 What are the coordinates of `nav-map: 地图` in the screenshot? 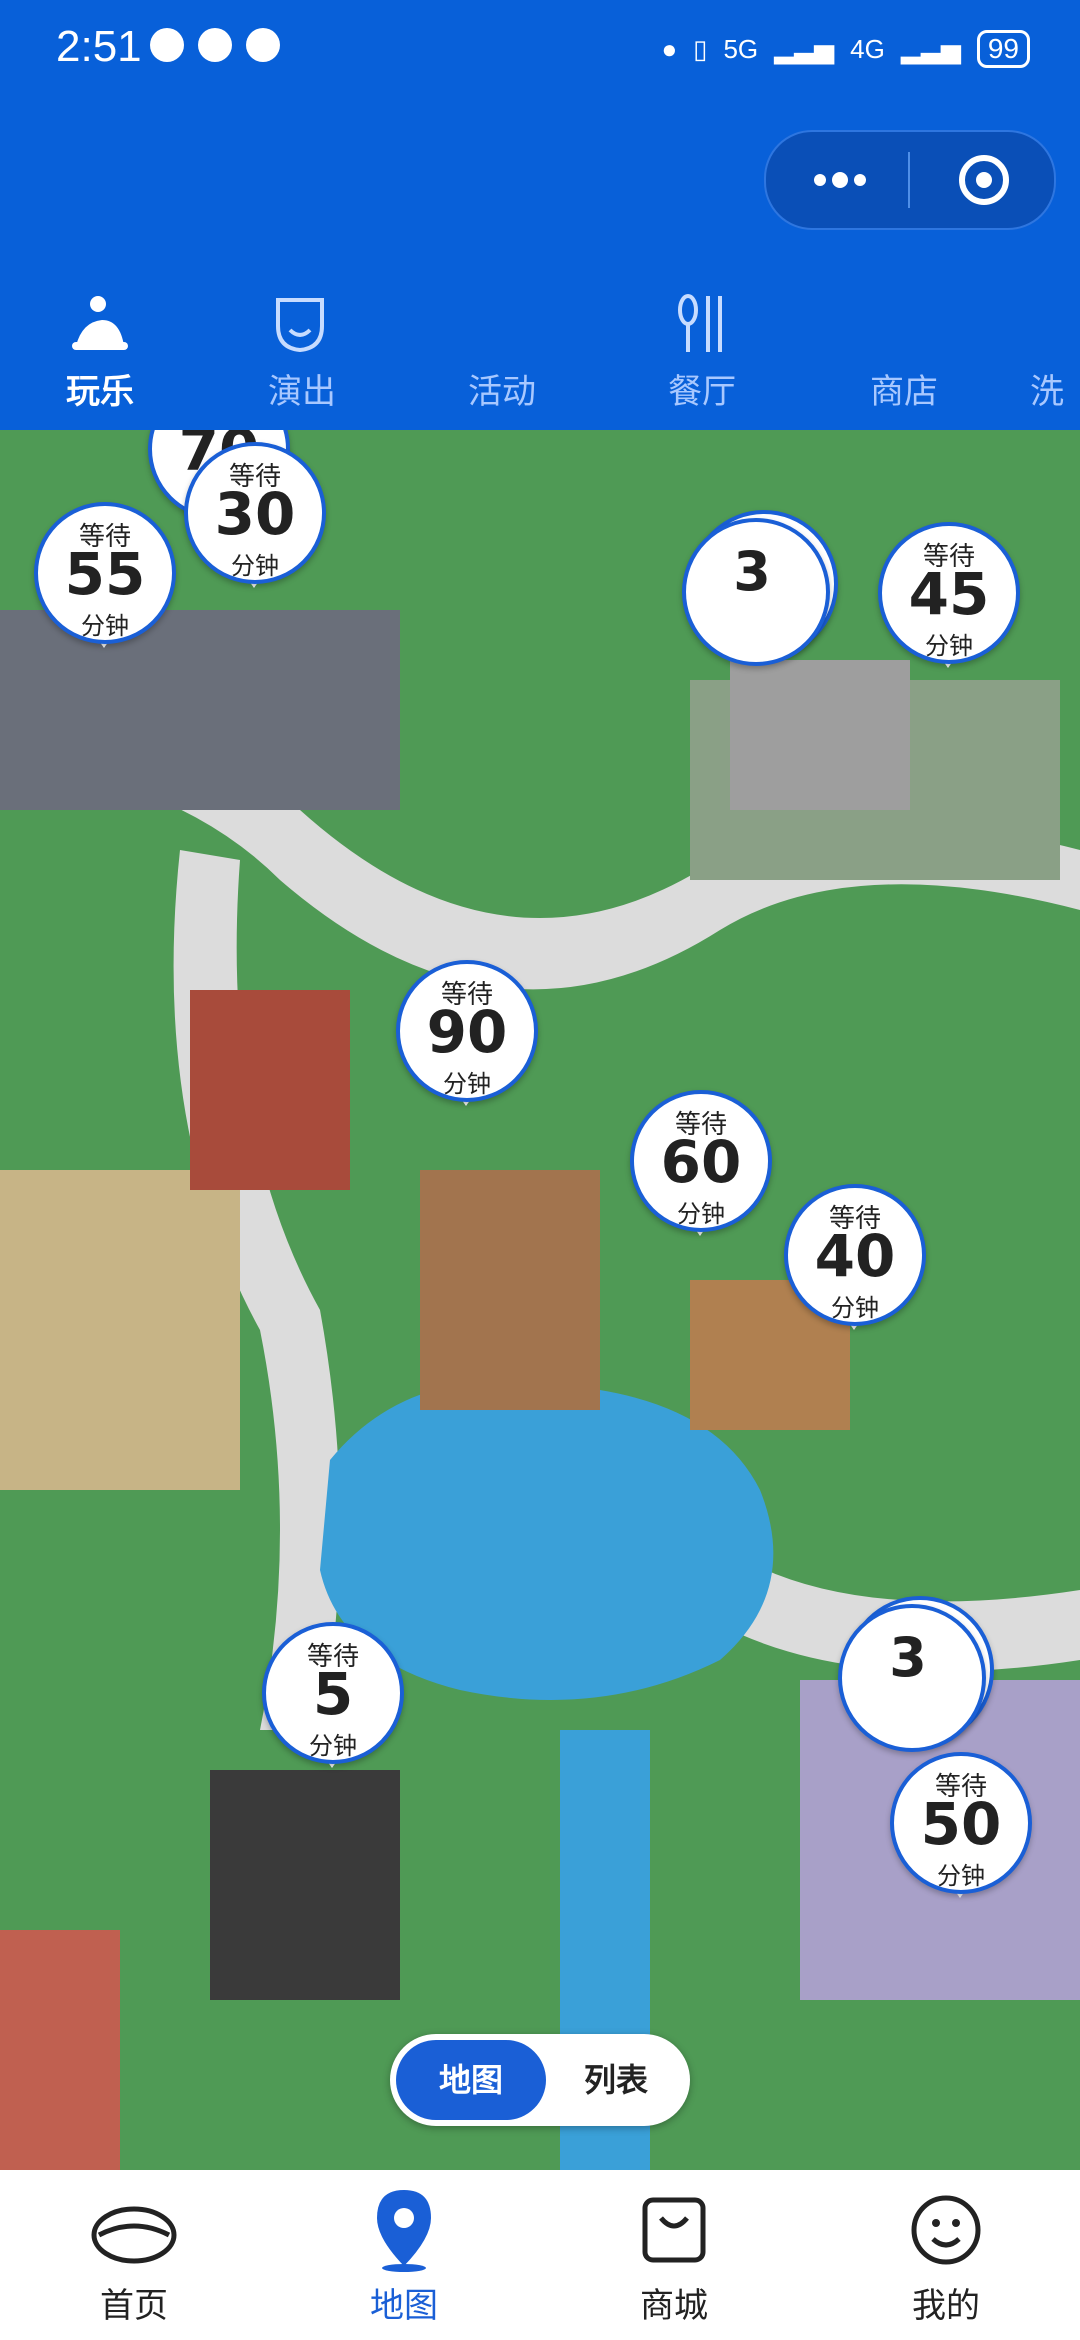 It's located at (404, 2257).